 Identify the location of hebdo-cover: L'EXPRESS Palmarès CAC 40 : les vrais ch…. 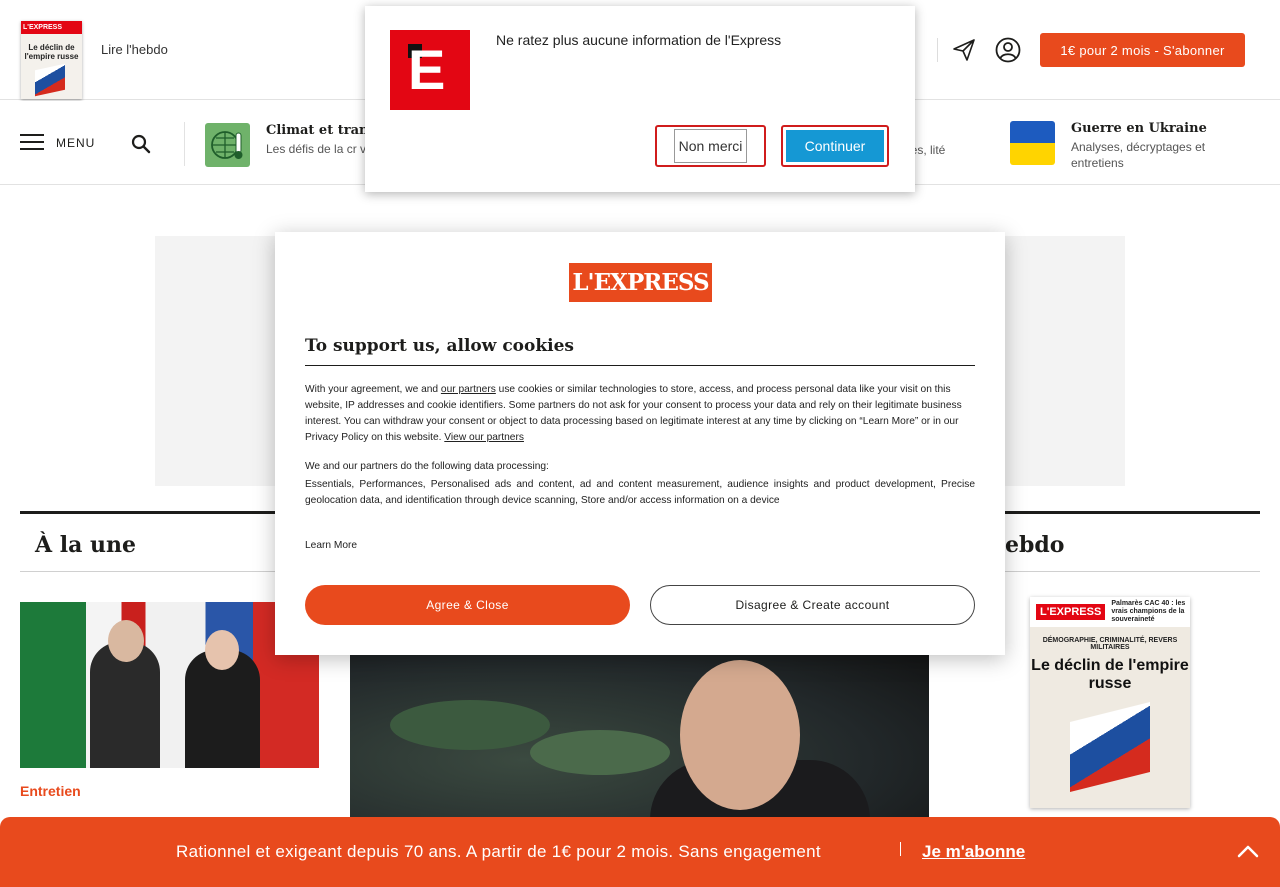
(1110, 702).